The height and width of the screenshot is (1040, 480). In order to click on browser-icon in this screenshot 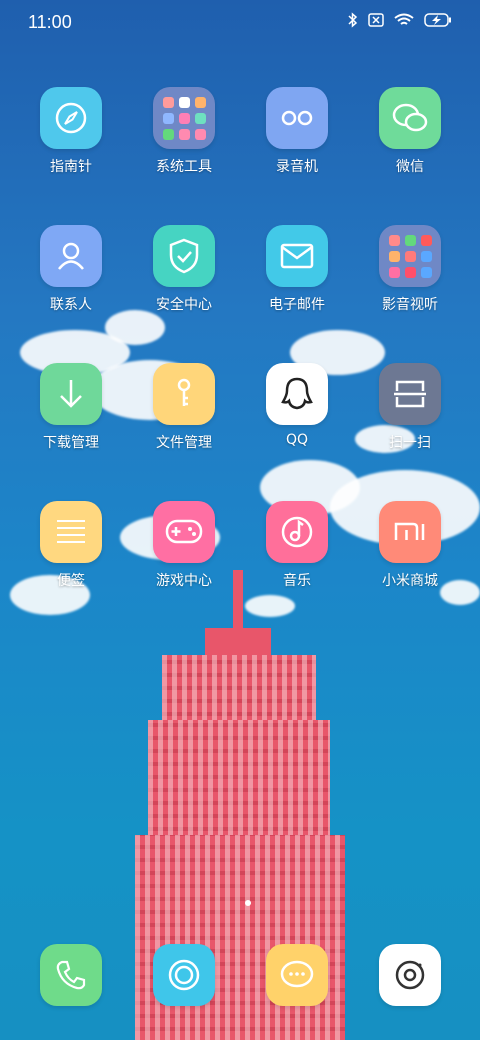, I will do `click(184, 975)`.